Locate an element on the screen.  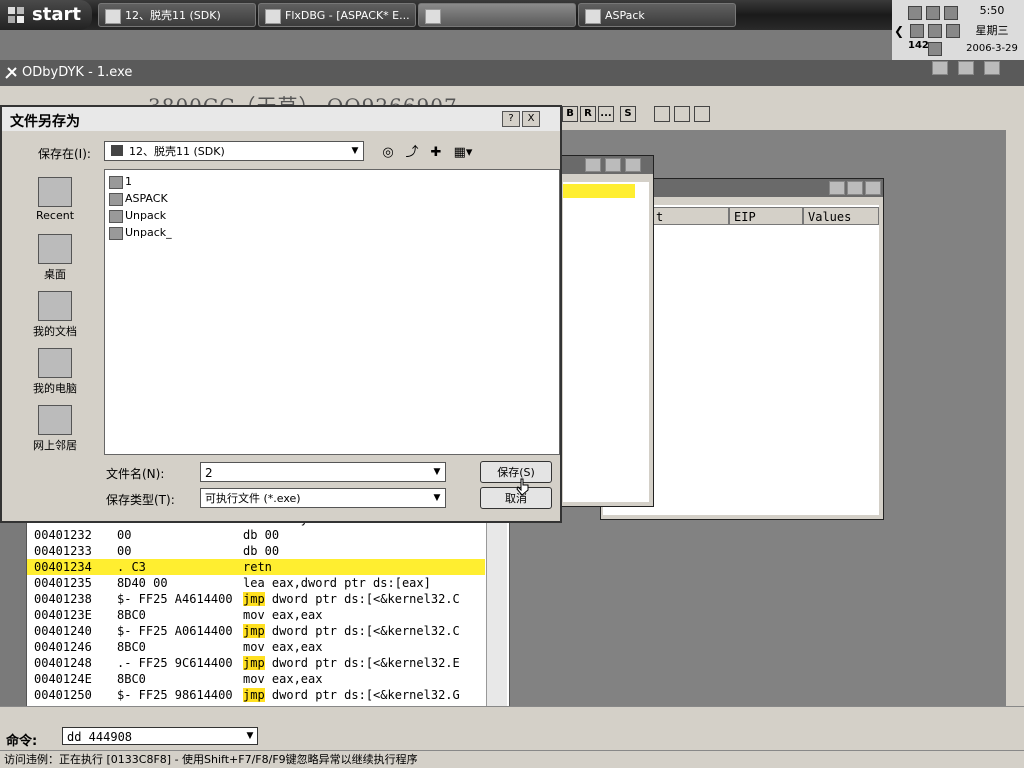
file-name: 1 is located at coordinates (128, 181).